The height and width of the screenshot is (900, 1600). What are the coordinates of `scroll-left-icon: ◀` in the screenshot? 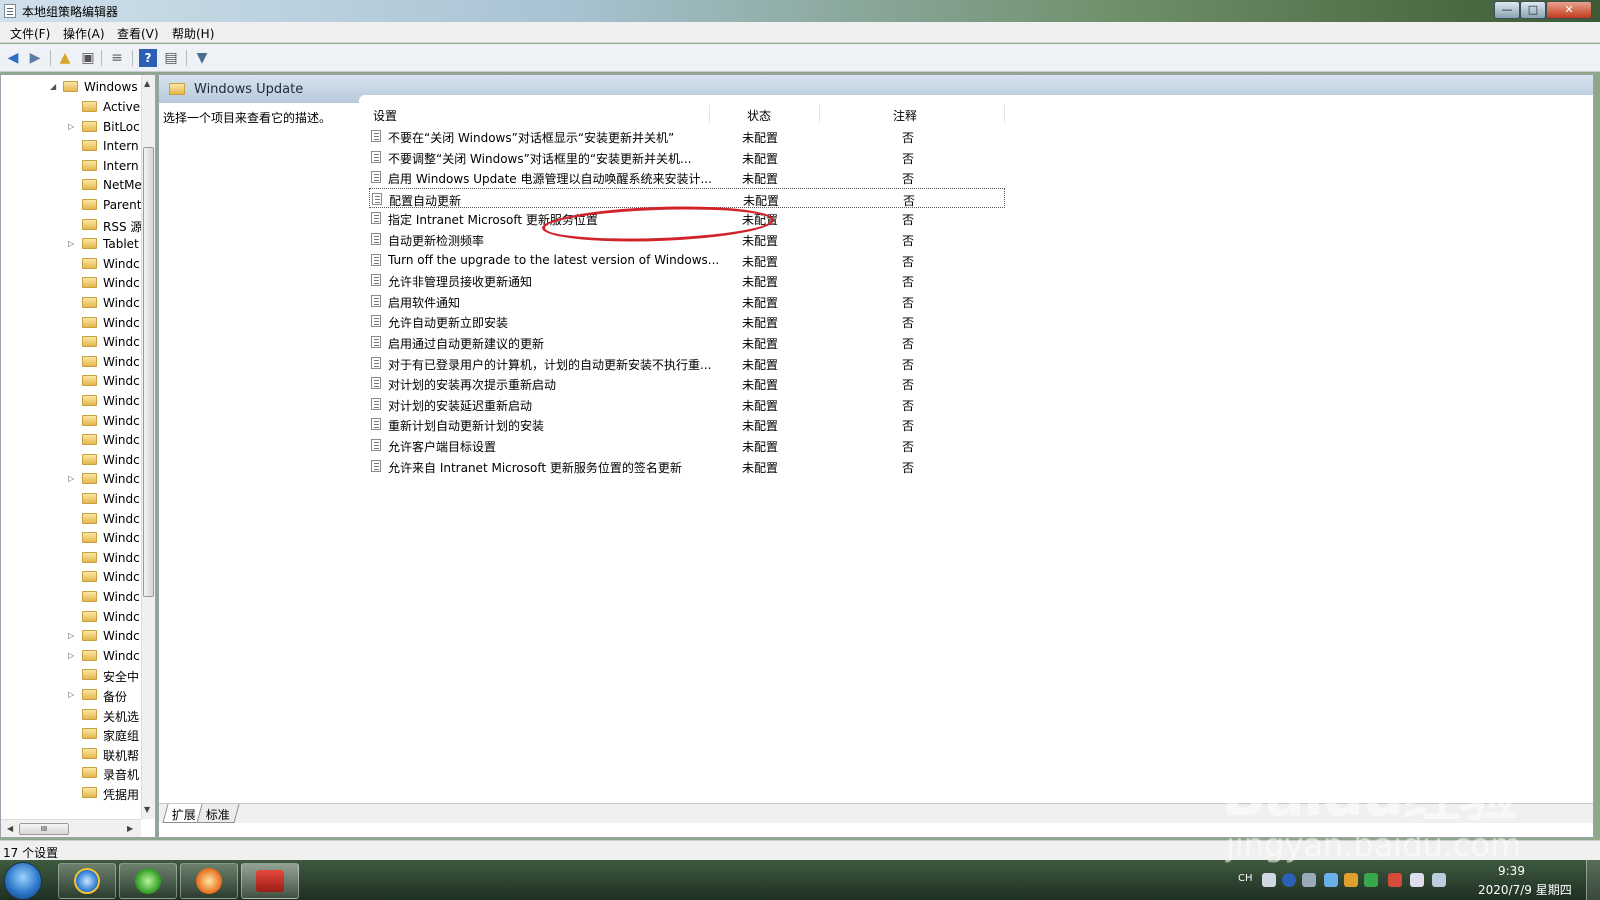 It's located at (10, 828).